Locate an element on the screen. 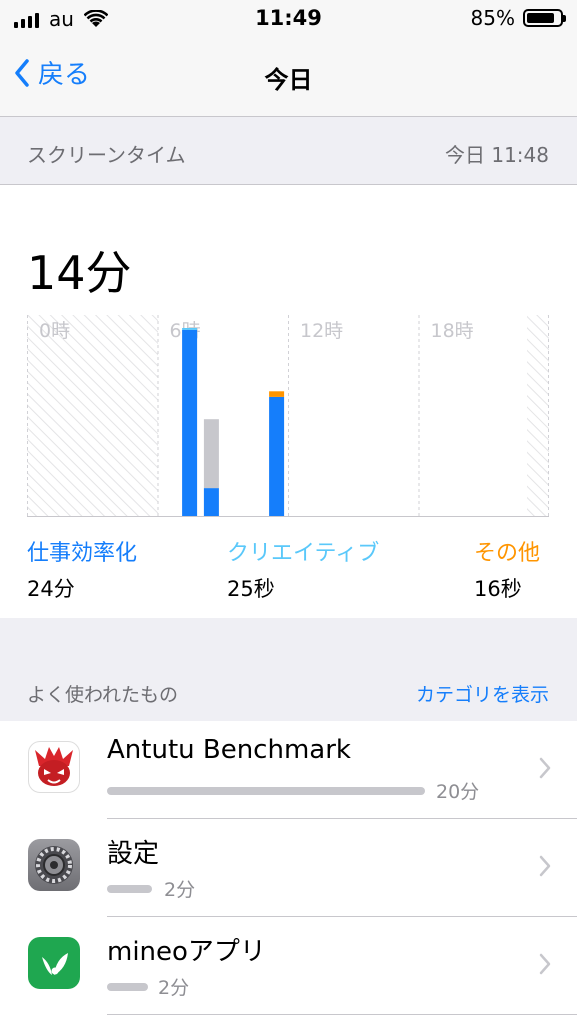 Image resolution: width=577 pixels, height=1024 pixels. x-tick-label: 18時 is located at coordinates (452, 331).